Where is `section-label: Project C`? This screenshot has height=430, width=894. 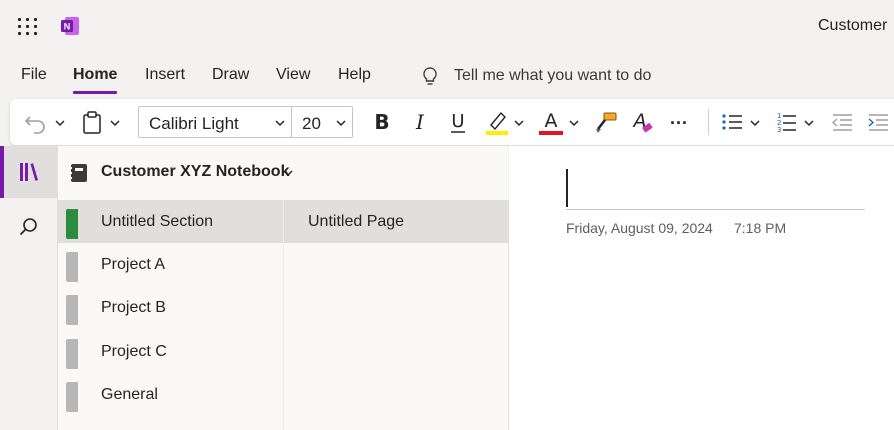 section-label: Project C is located at coordinates (134, 351).